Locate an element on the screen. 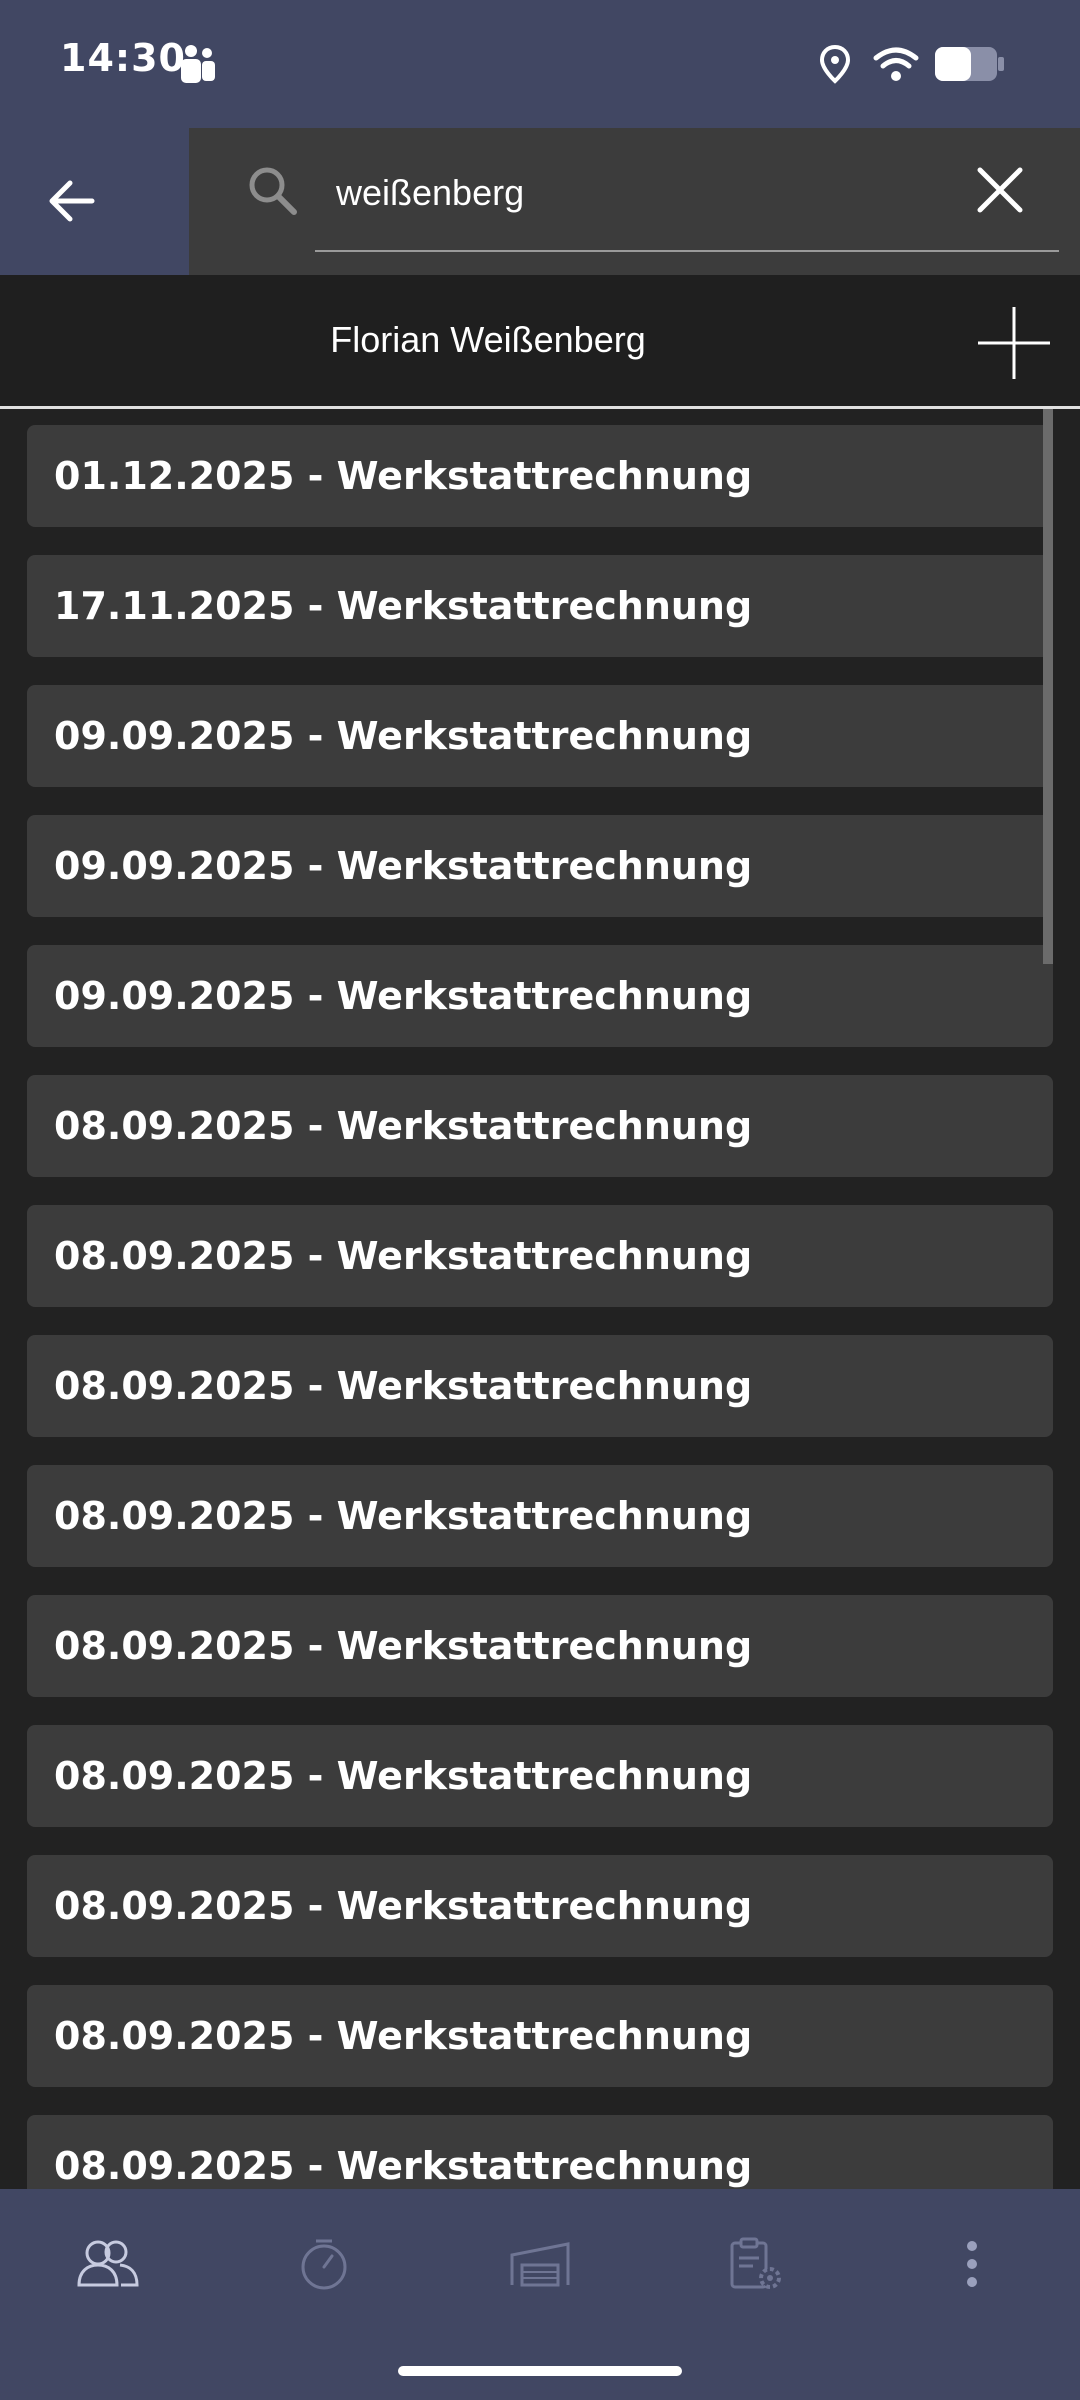 This screenshot has width=1080, height=2400. status-bar: 14:30 is located at coordinates (540, 64).